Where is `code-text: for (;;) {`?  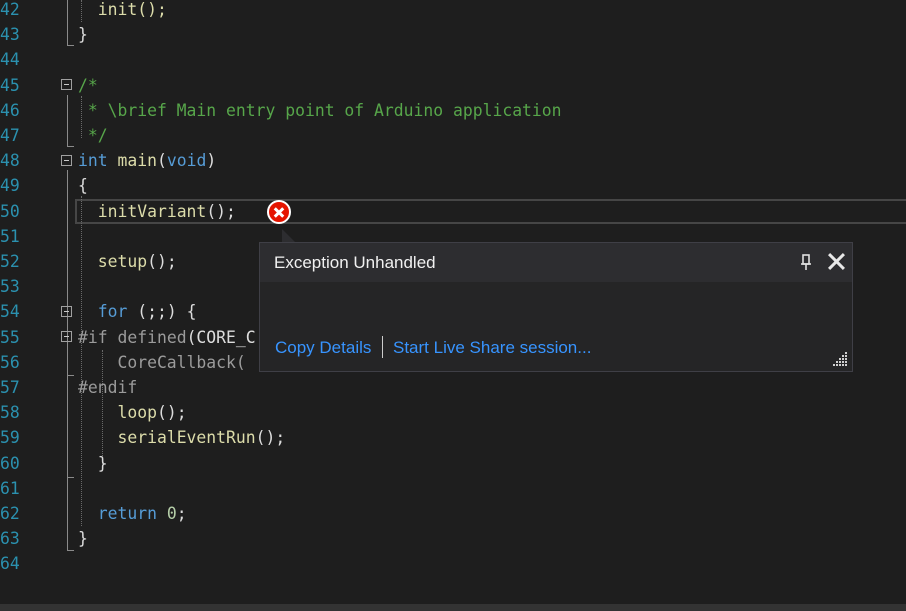 code-text: for (;;) { is located at coordinates (137, 311).